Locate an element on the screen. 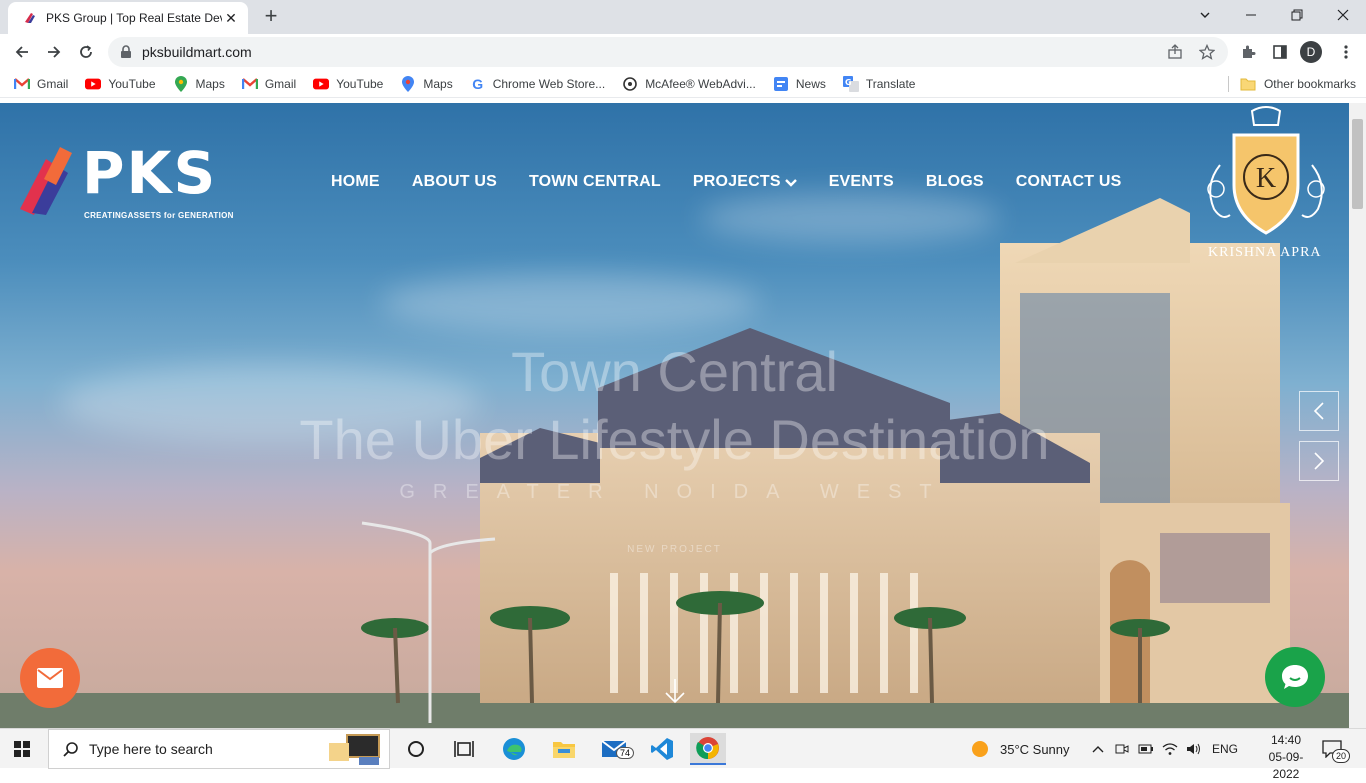 This screenshot has width=1366, height=783. mcafee-icon is located at coordinates (630, 84).